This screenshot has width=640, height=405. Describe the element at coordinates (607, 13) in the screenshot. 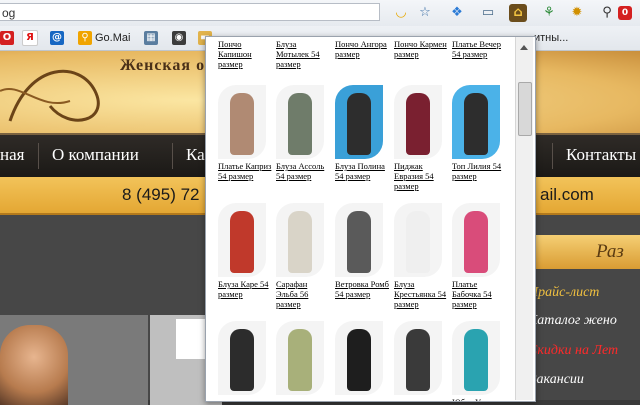

I see `magnifier-extension-icon: ⚲` at that location.